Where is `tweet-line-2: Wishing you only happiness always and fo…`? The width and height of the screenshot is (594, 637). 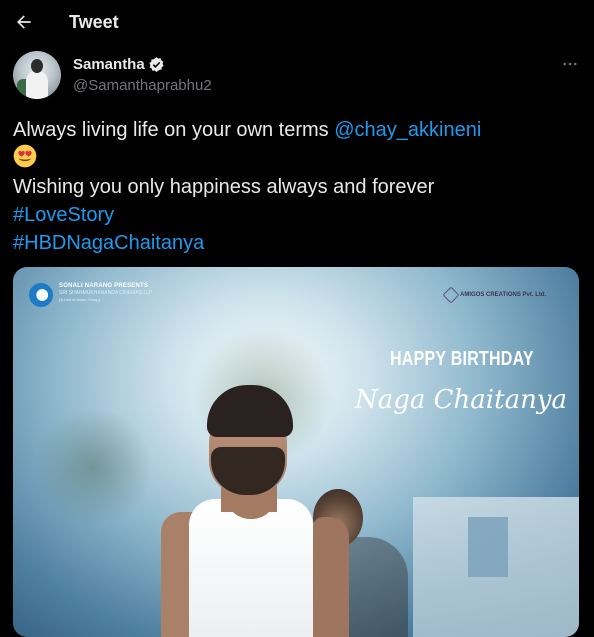 tweet-line-2: Wishing you only happiness always and fo… is located at coordinates (224, 187).